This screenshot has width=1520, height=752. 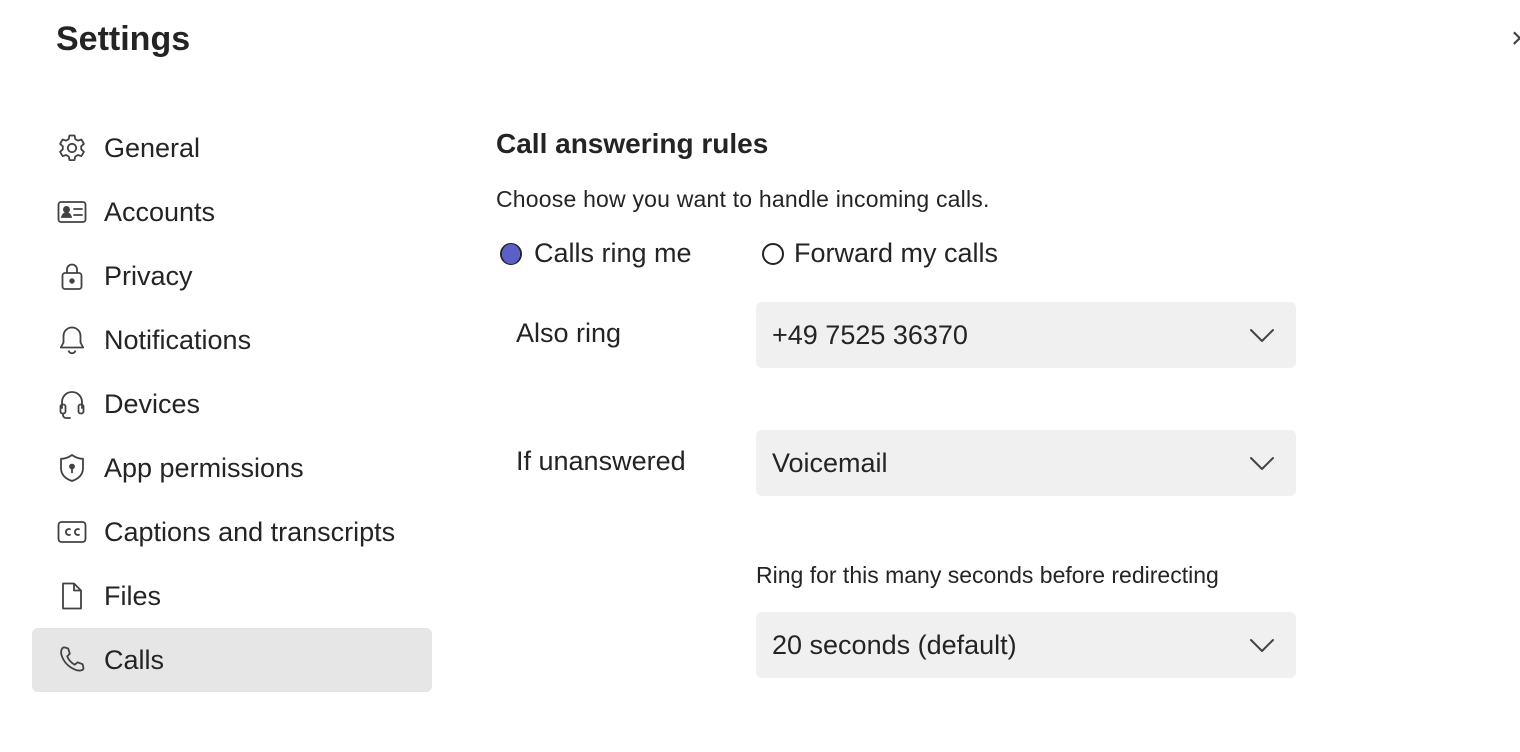 What do you see at coordinates (1515, 39) in the screenshot?
I see `close-icon: ×` at bounding box center [1515, 39].